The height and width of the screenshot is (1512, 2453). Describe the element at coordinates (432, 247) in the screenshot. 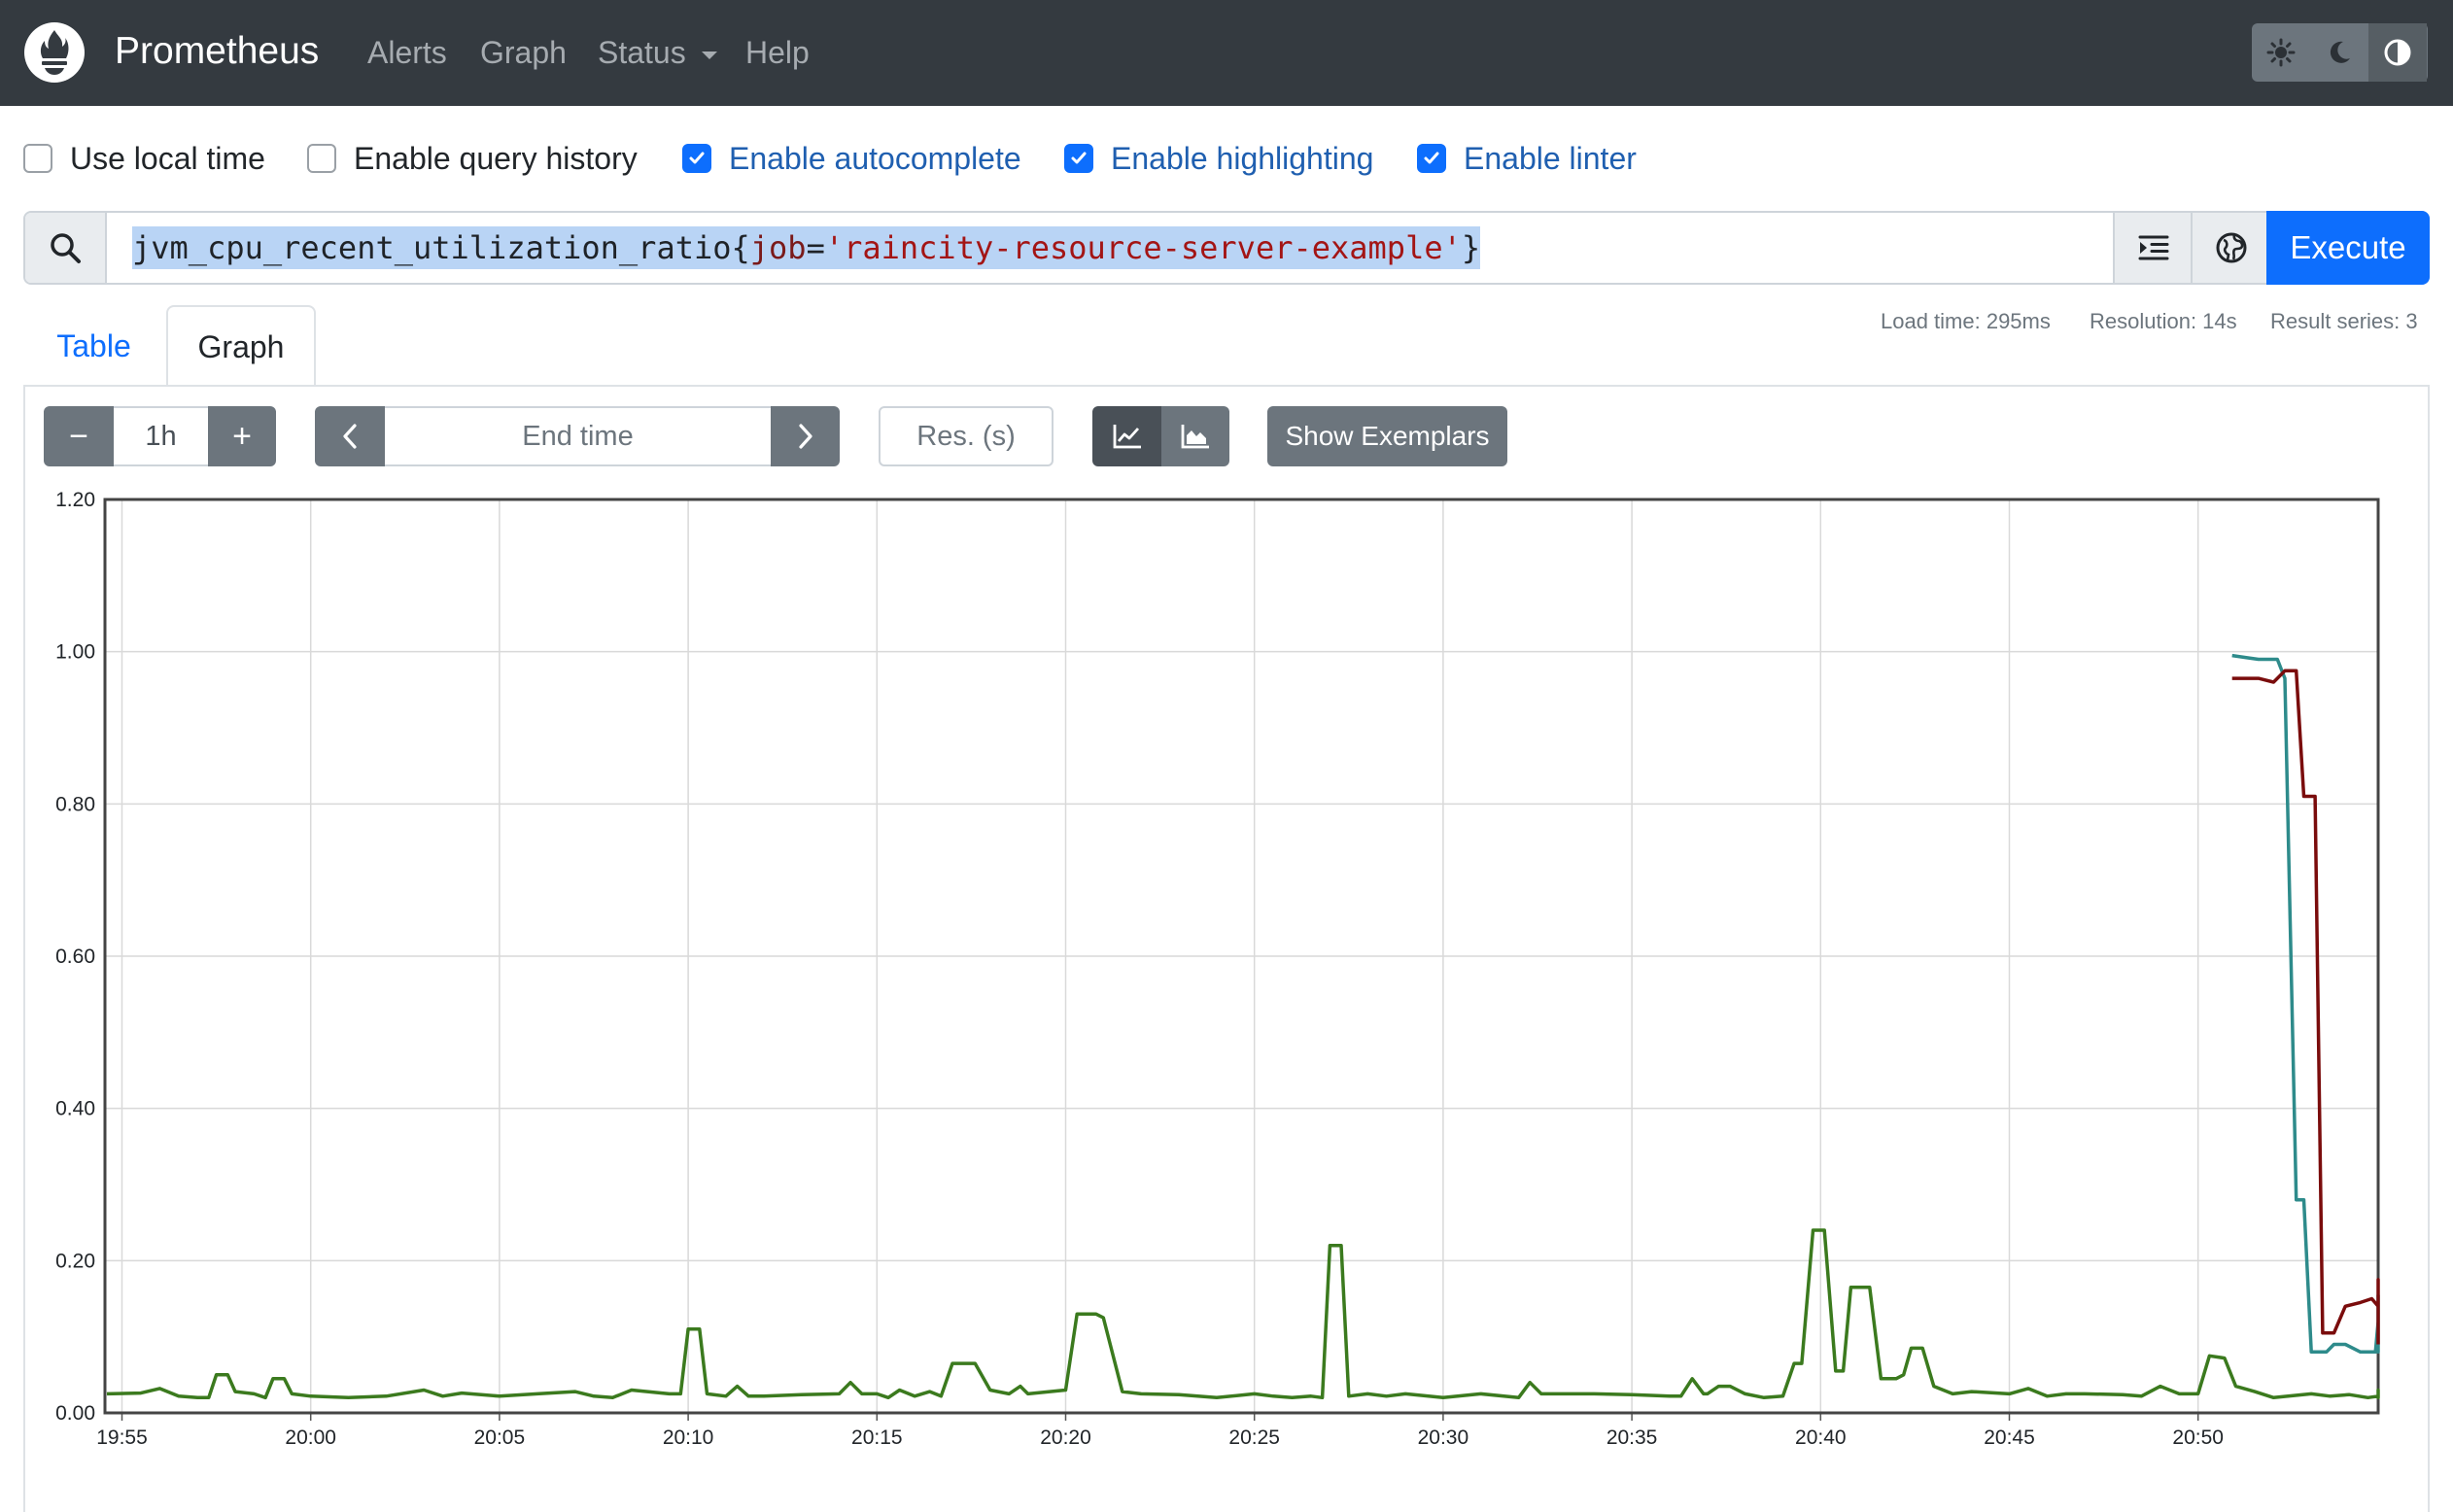

I see `query-metric-name: jvm_cpu_recent_utilization_ratio` at that location.